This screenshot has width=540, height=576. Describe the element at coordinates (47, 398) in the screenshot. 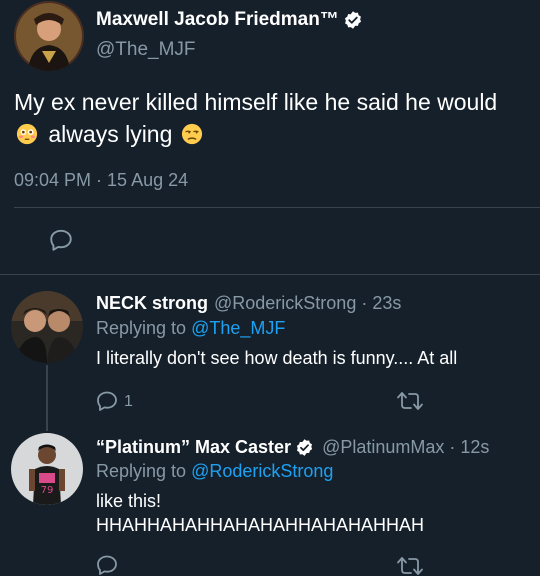

I see `thread-line` at that location.